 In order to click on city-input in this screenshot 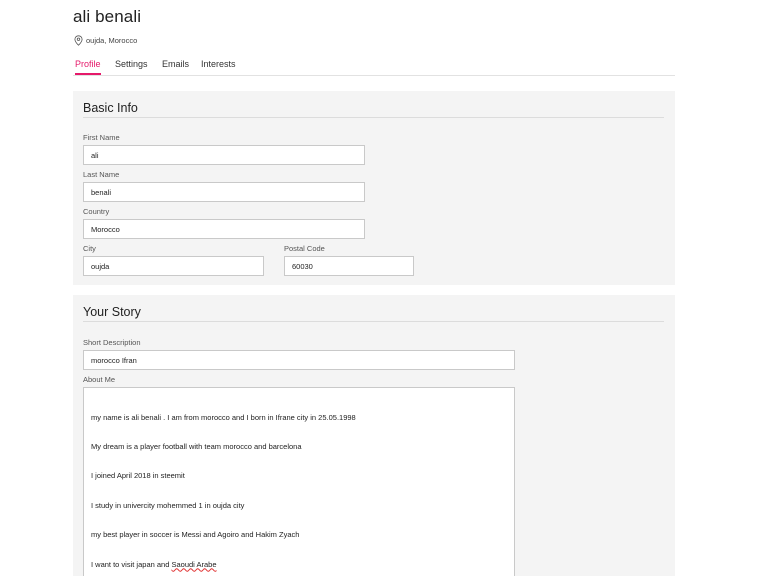, I will do `click(173, 266)`.